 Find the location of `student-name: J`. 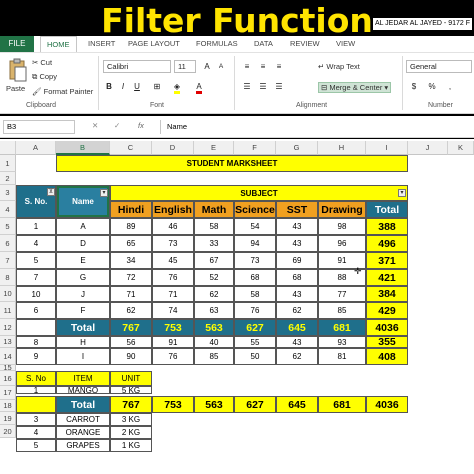

student-name: J is located at coordinates (83, 294).